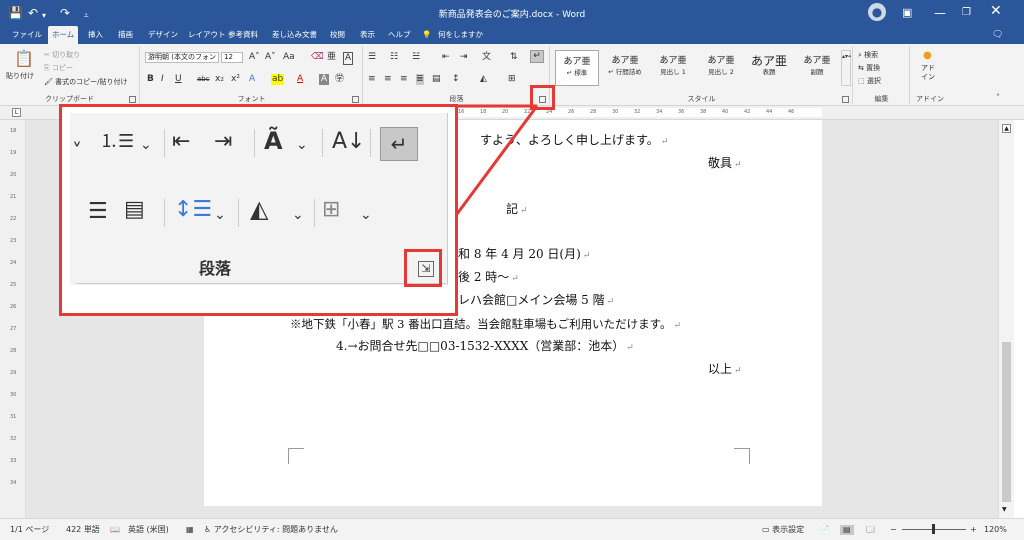  What do you see at coordinates (846, 68) in the screenshot?
I see `styles-scroll-icon: ▴▾⩡` at bounding box center [846, 68].